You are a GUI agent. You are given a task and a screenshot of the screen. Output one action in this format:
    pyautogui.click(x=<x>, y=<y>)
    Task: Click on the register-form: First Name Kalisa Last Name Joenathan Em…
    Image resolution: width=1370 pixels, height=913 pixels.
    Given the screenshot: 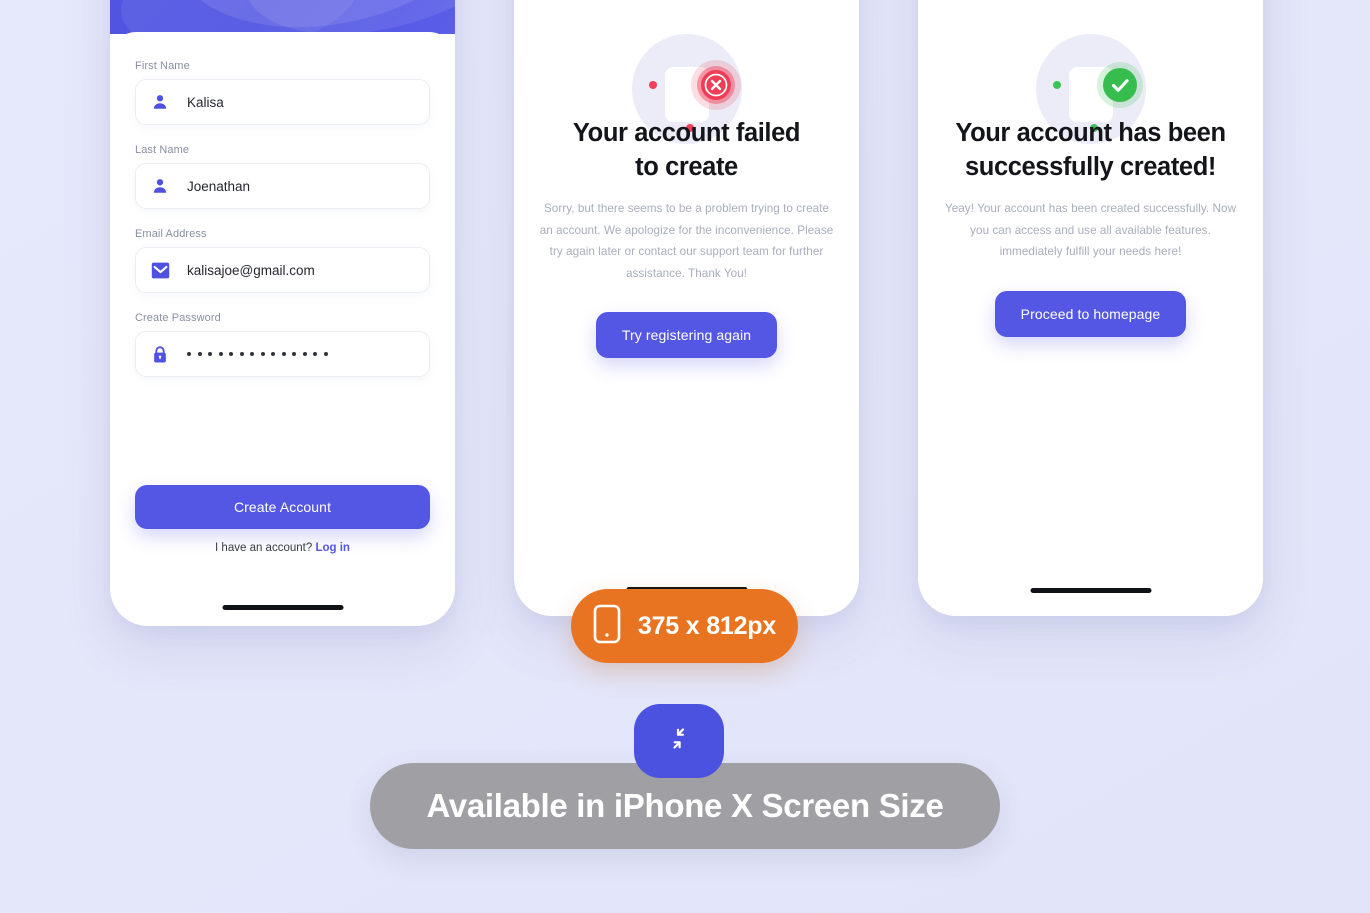 What is the action you would take?
    pyautogui.click(x=282, y=204)
    